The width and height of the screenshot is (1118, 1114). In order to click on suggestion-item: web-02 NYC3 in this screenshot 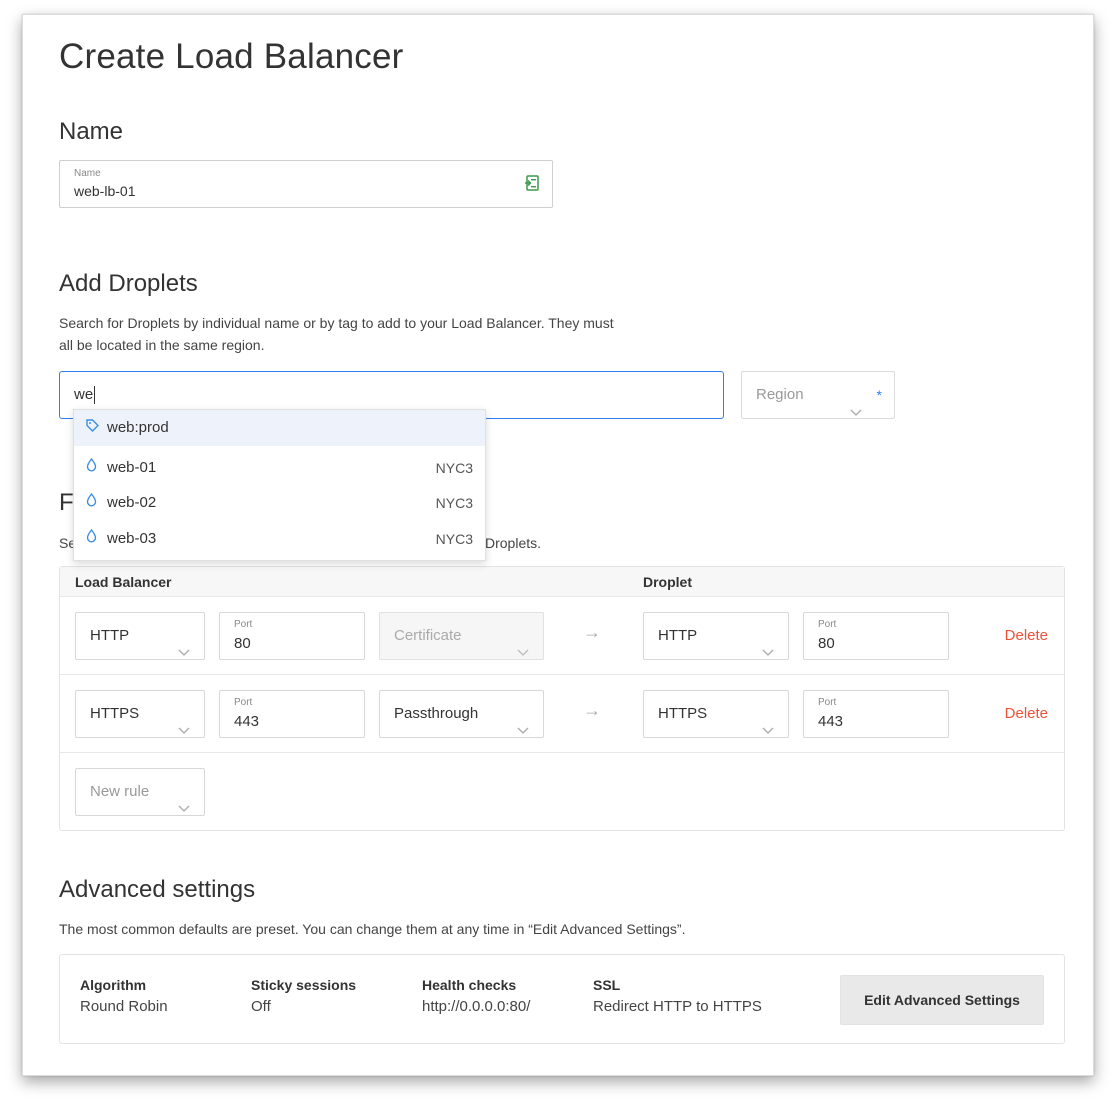, I will do `click(279, 503)`.